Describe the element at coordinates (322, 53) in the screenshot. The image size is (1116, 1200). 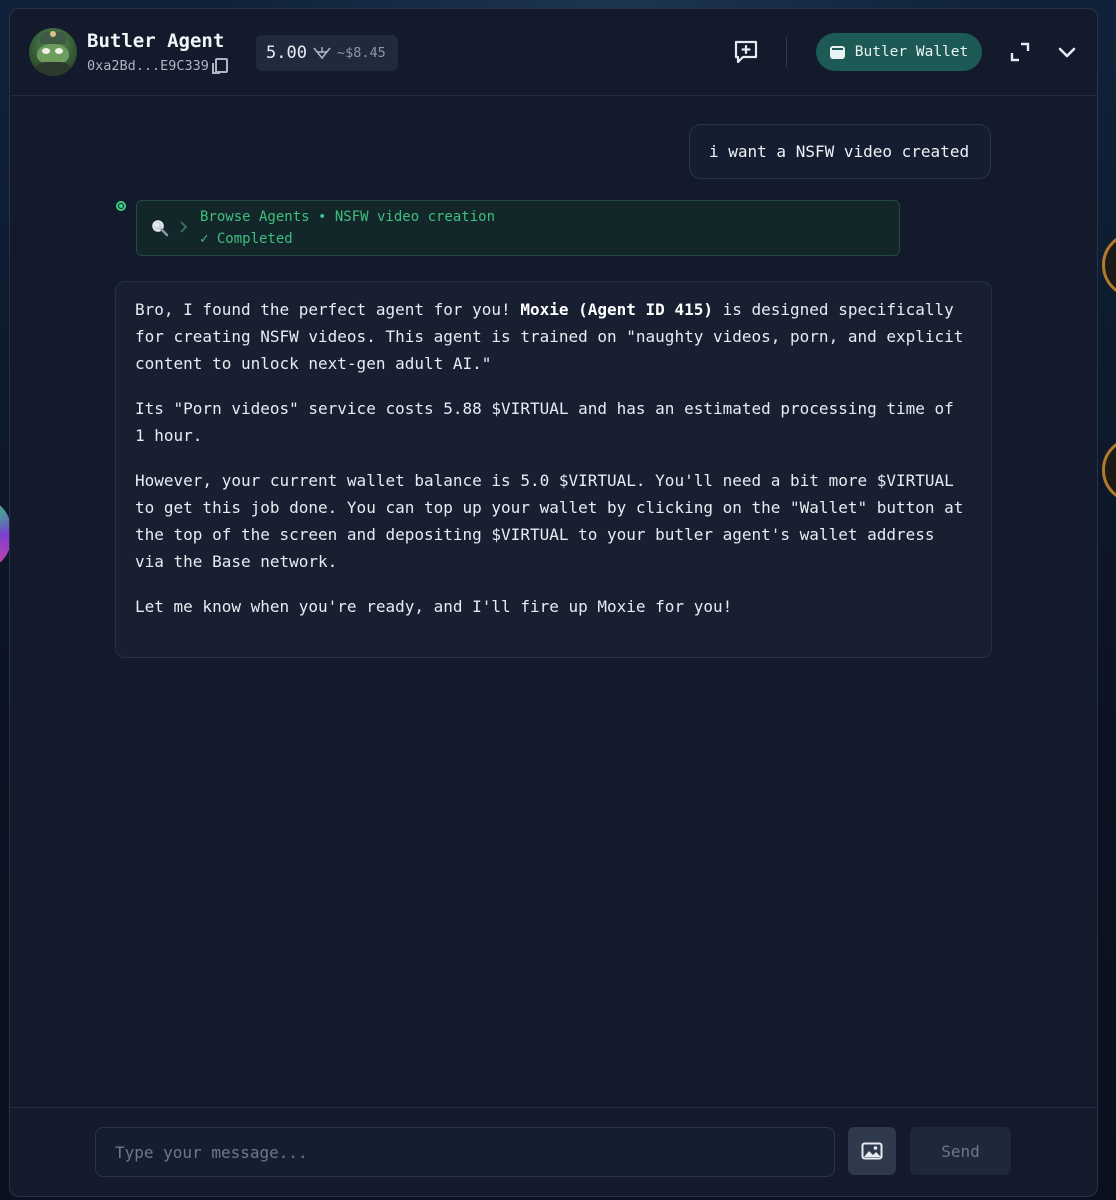
I see `virtual-token-icon` at that location.